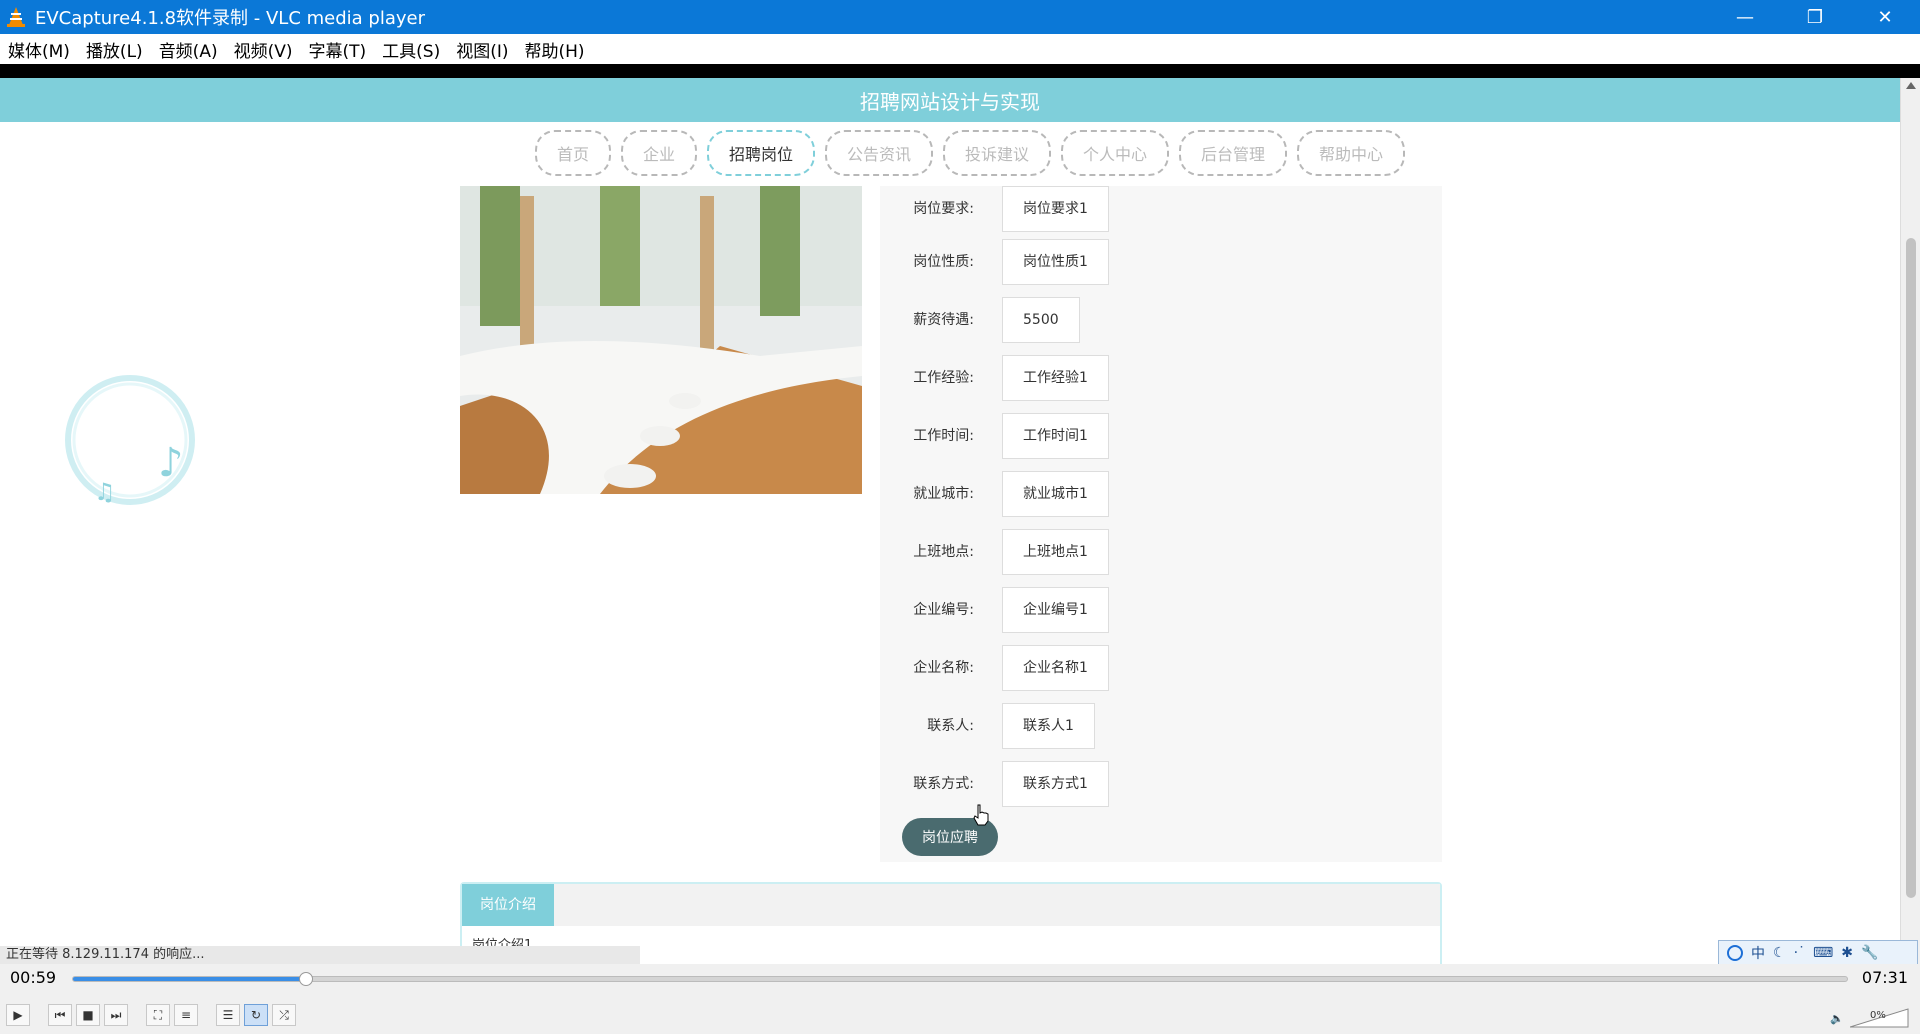 This screenshot has height=1034, width=1920. Describe the element at coordinates (997, 153) in the screenshot. I see `nav-complaints: 投诉建议` at that location.